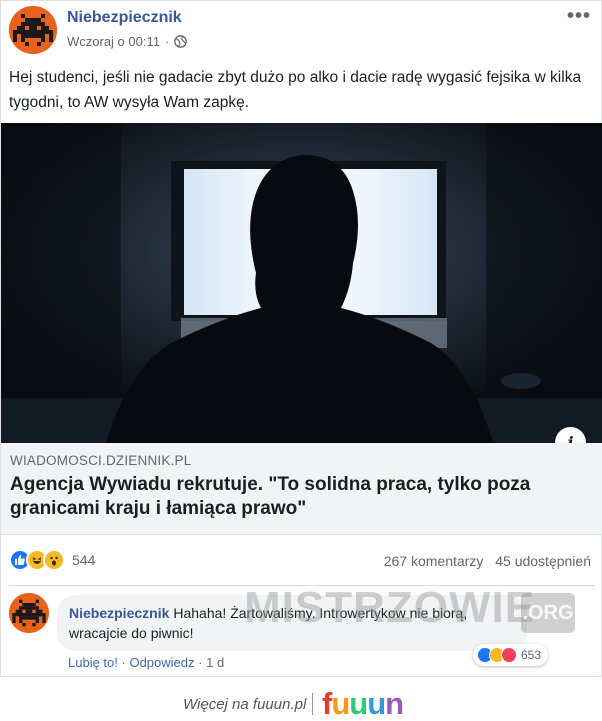 The height and width of the screenshot is (721, 602). I want to click on wow-icon, so click(54, 560).